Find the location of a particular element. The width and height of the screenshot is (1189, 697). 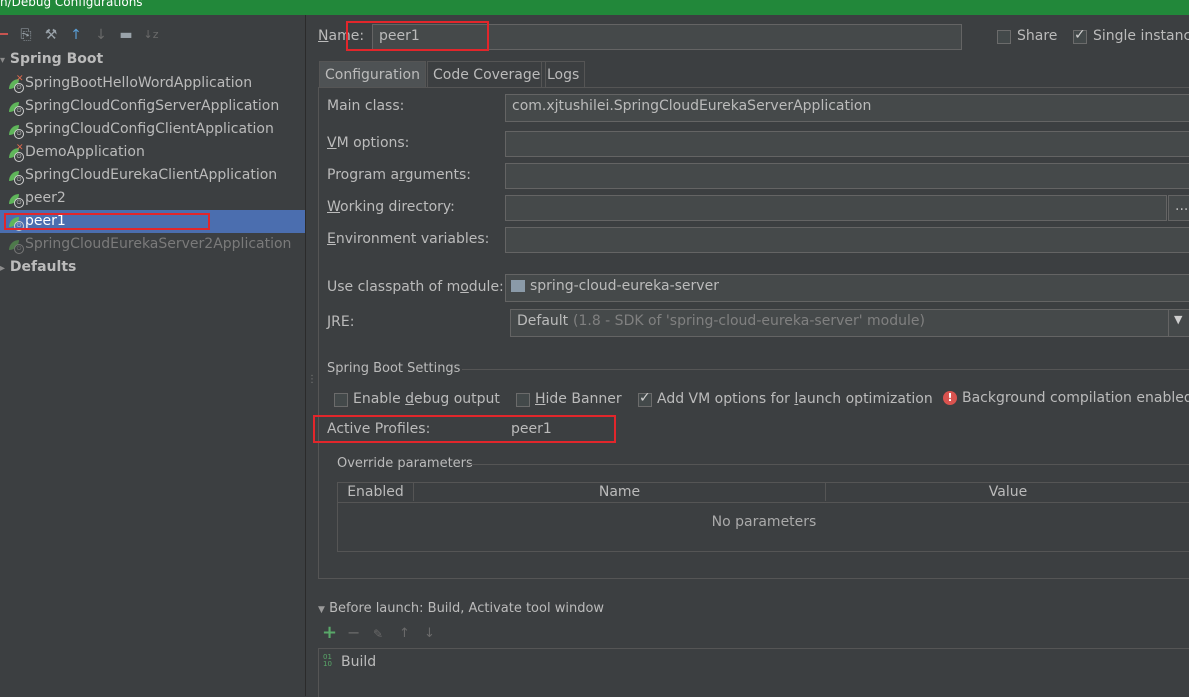

remove-config-icon is located at coordinates (4, 34).